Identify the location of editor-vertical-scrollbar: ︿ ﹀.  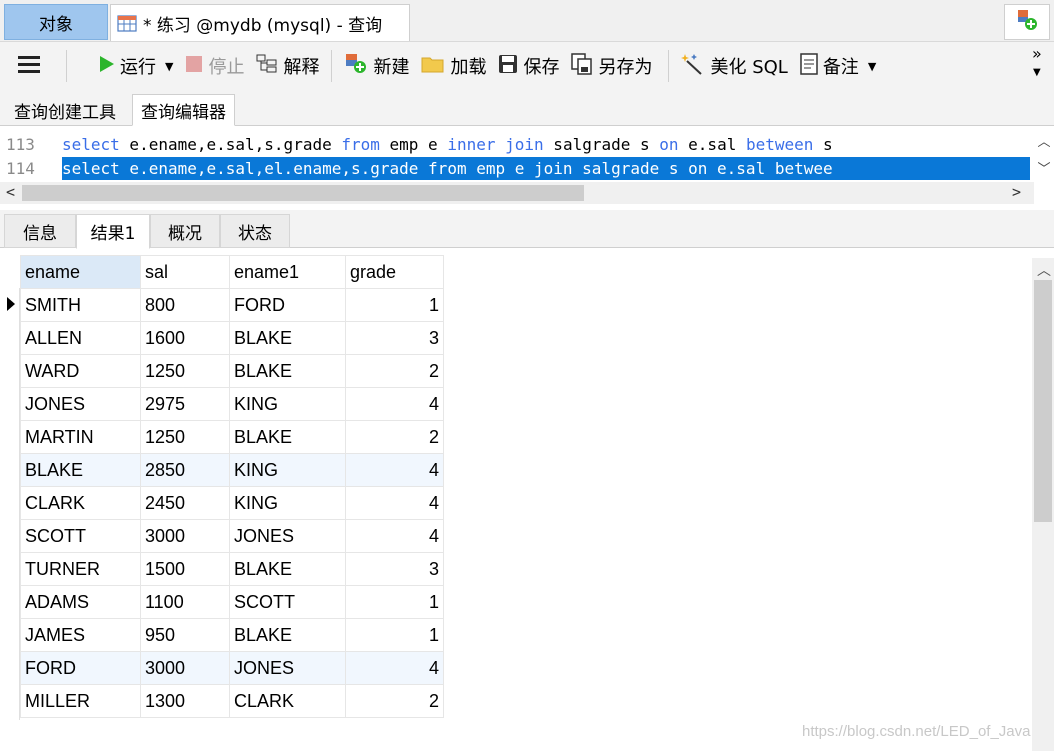
(1044, 154).